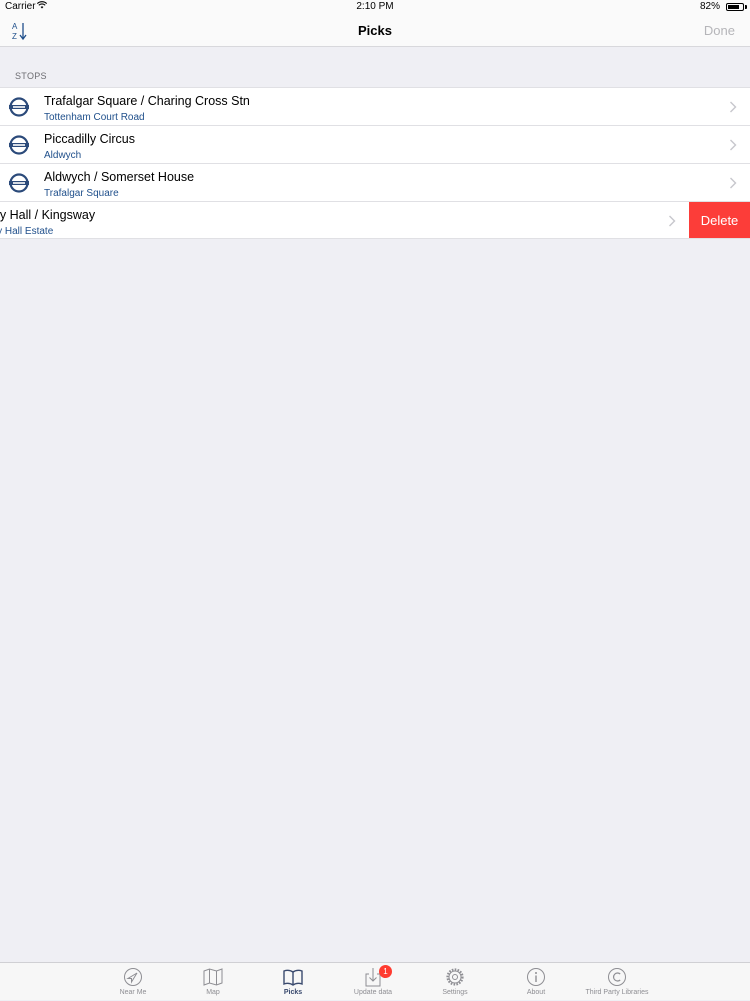 The image size is (750, 1001). What do you see at coordinates (617, 992) in the screenshot?
I see `tab-label: Third Party Libraries` at bounding box center [617, 992].